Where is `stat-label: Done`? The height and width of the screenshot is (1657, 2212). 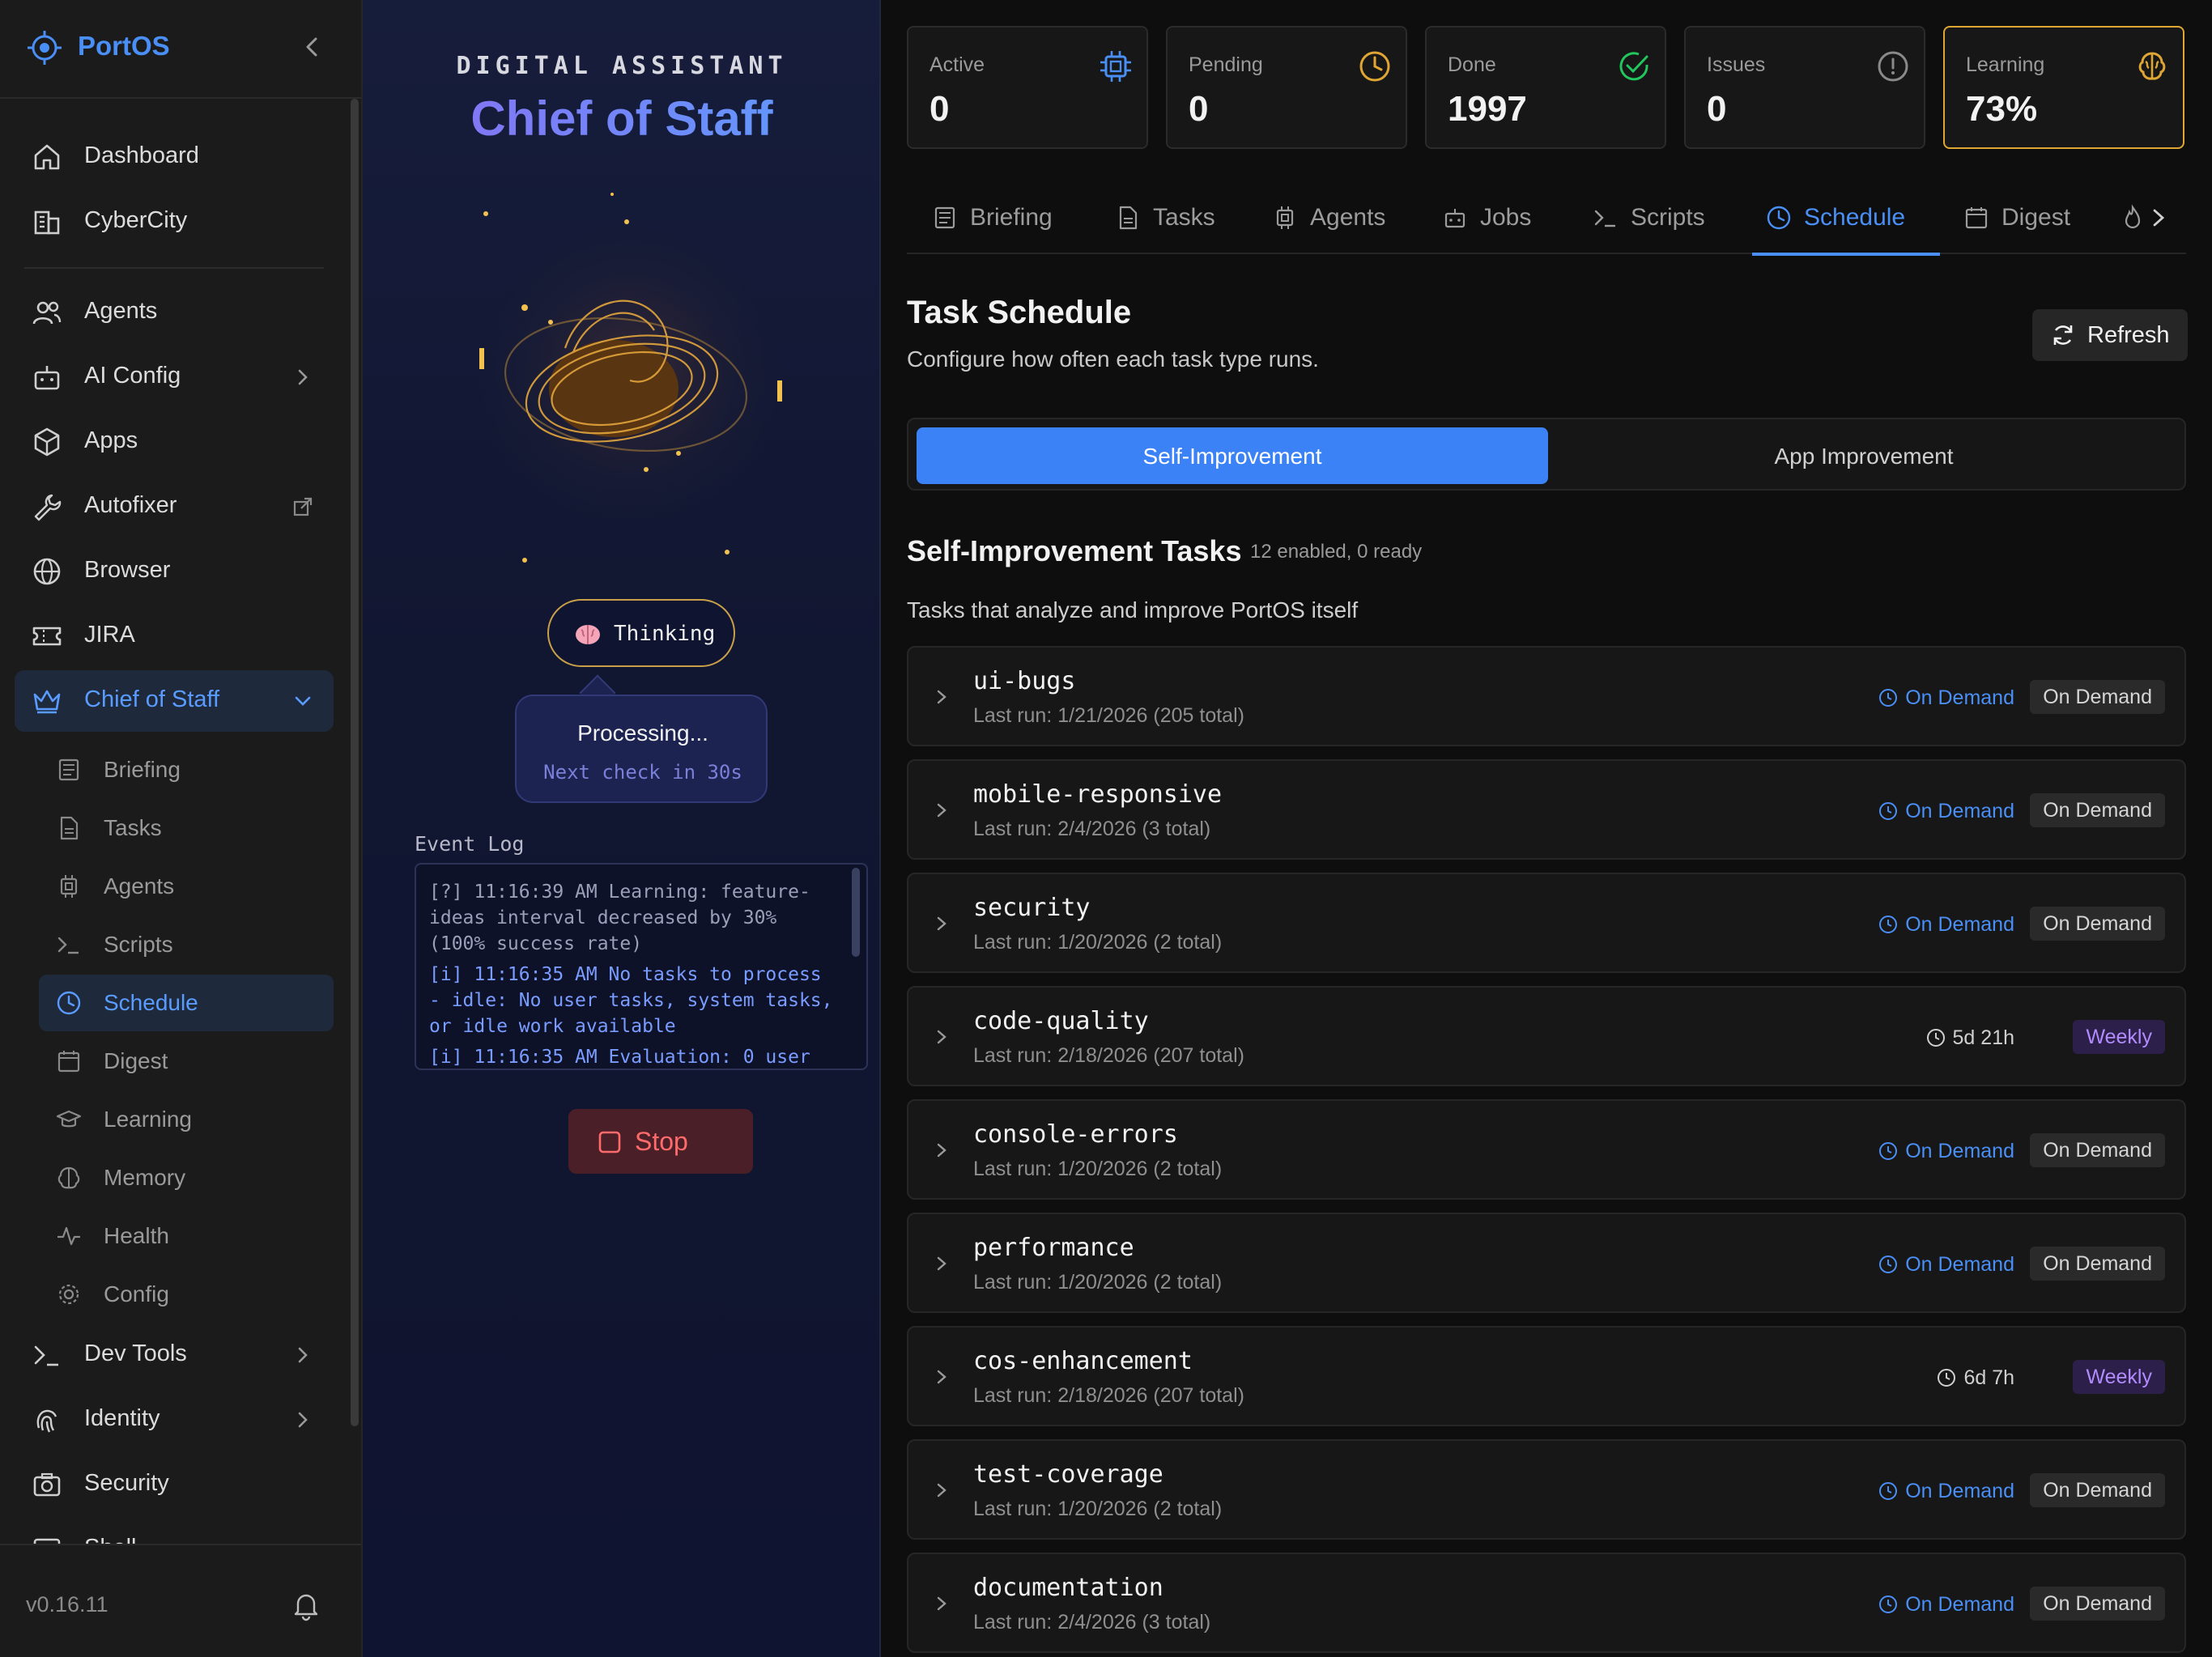
stat-label: Done is located at coordinates (1472, 64).